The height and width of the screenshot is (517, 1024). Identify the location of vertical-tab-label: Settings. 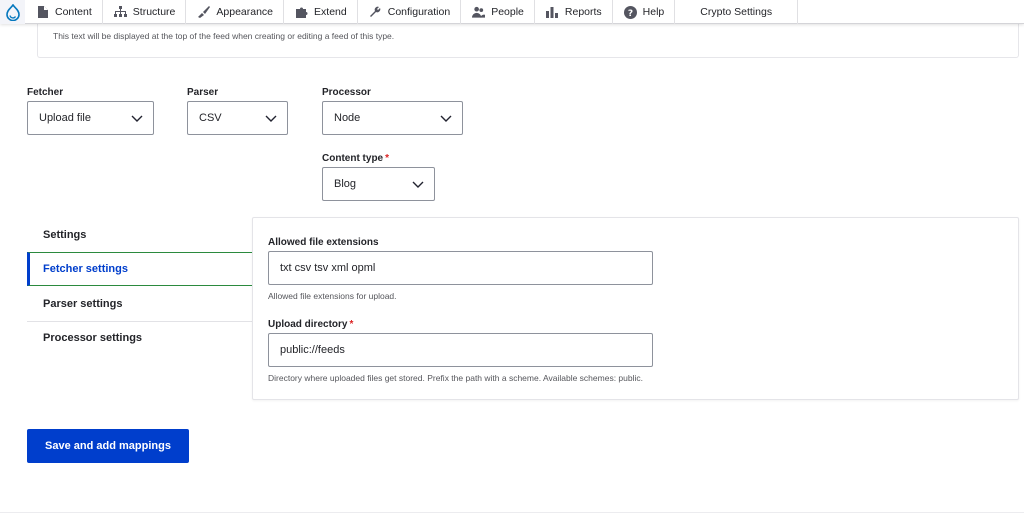
(65, 235).